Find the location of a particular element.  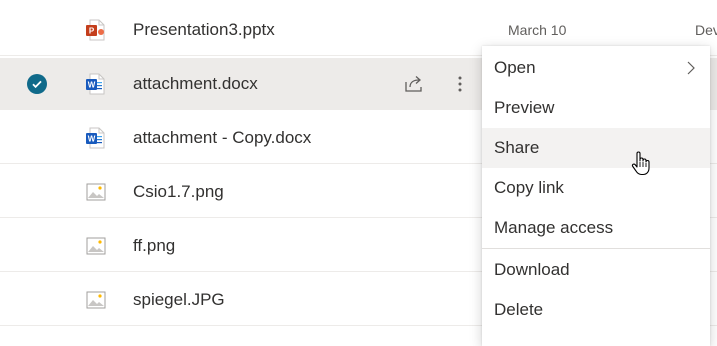

file-name: Csio1.7.png is located at coordinates (178, 192).